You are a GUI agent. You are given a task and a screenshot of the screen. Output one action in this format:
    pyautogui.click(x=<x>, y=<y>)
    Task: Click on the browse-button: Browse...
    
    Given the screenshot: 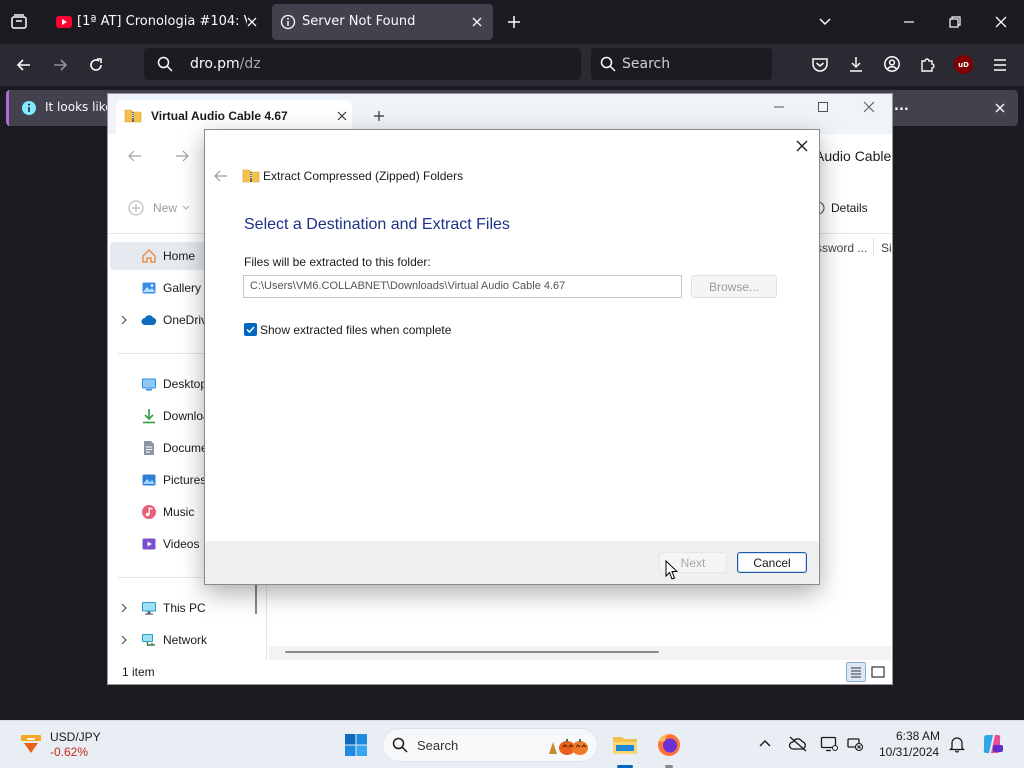 What is the action you would take?
    pyautogui.click(x=734, y=286)
    